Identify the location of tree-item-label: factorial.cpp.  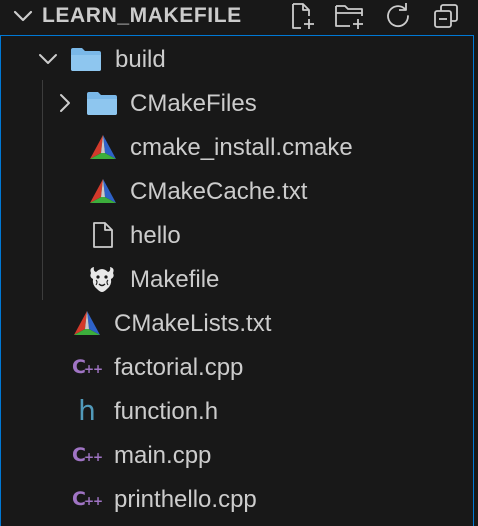
(179, 367).